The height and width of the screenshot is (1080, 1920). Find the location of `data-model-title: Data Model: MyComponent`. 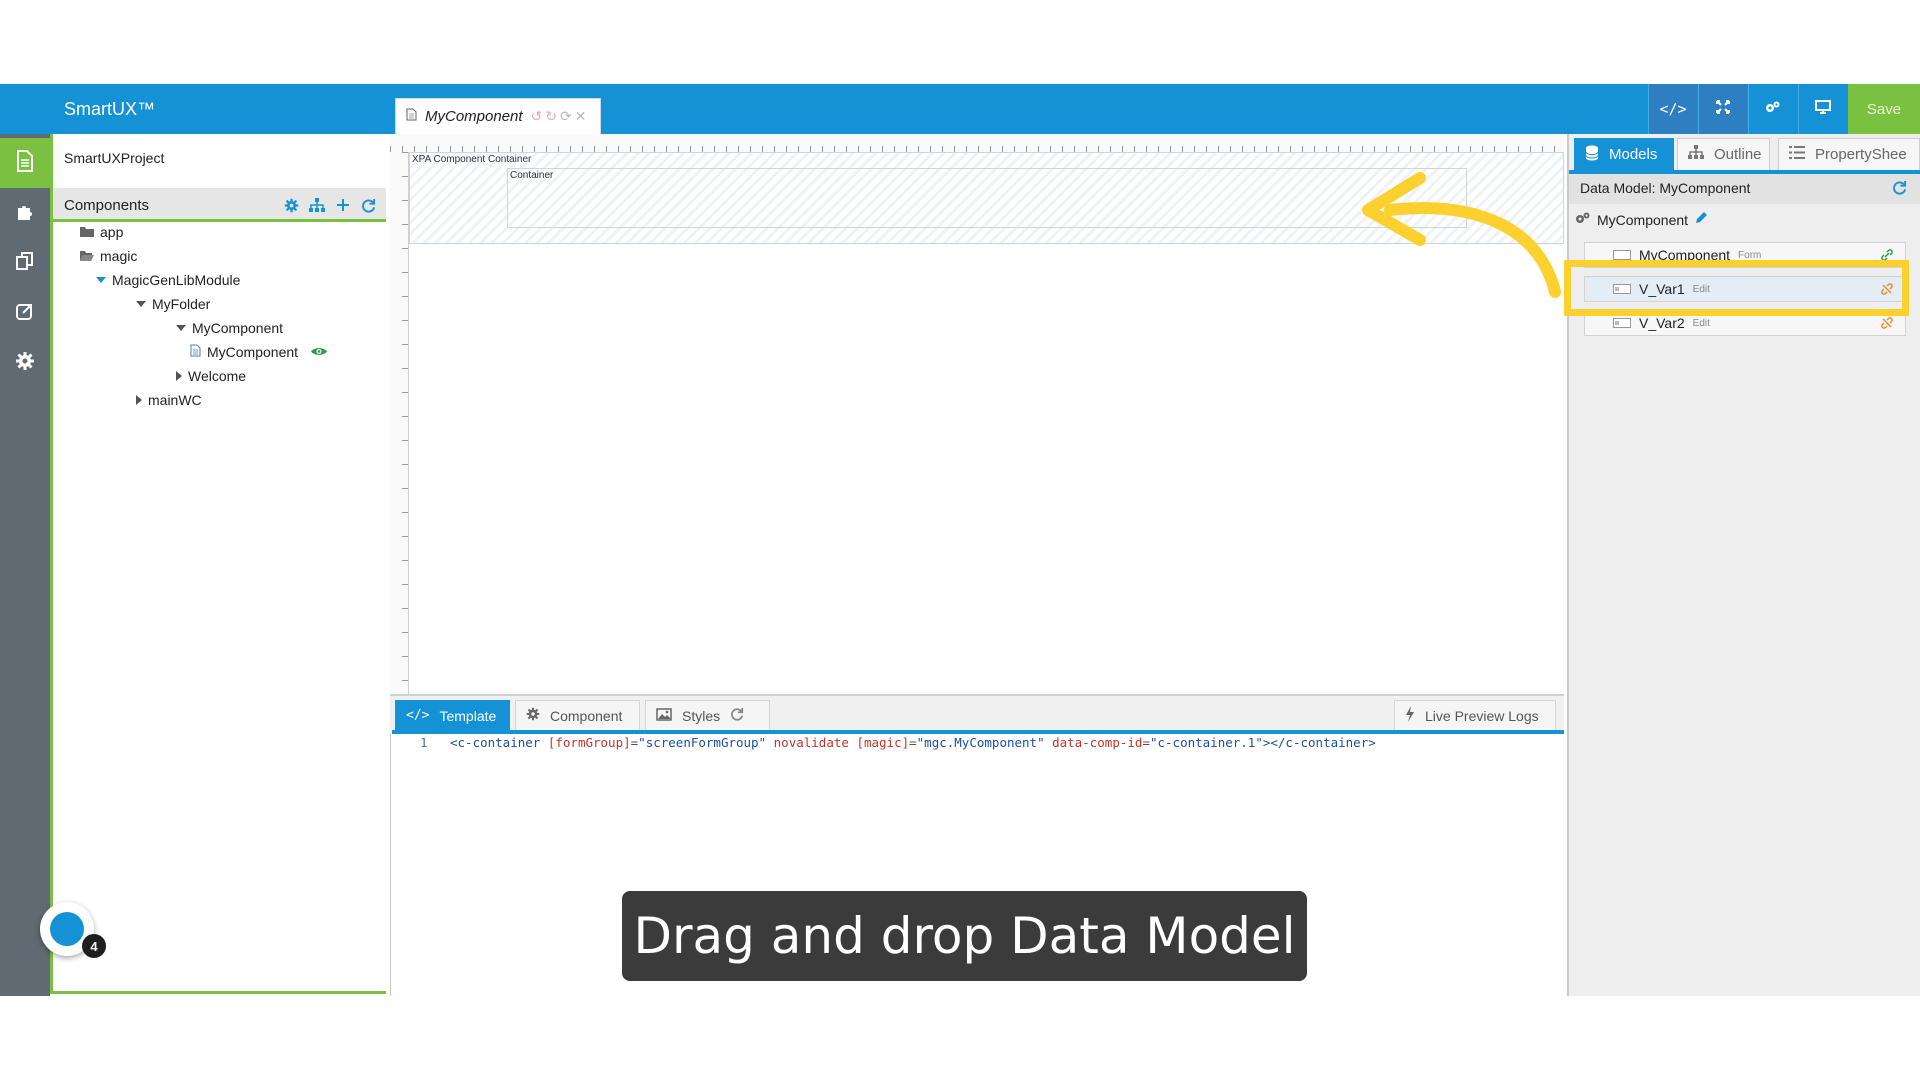

data-model-title: Data Model: MyComponent is located at coordinates (1665, 188).